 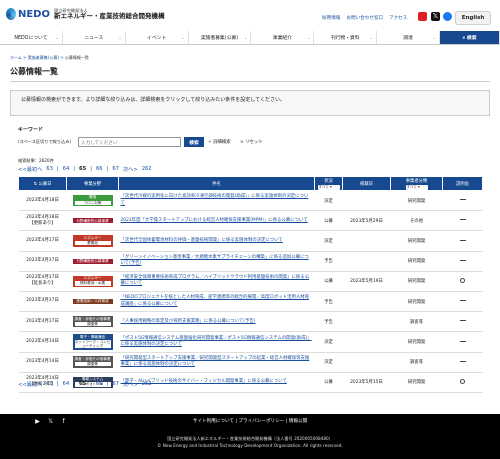 I want to click on field-badge-label: 分野横断的公募事業, so click(x=92, y=220).